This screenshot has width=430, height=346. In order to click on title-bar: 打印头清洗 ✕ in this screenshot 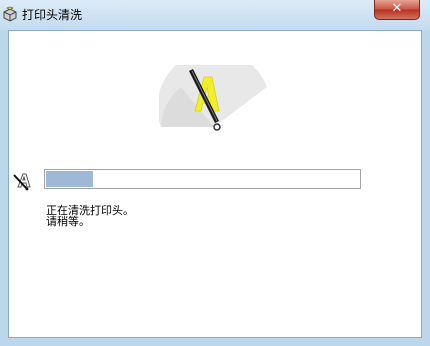, I will do `click(215, 15)`.